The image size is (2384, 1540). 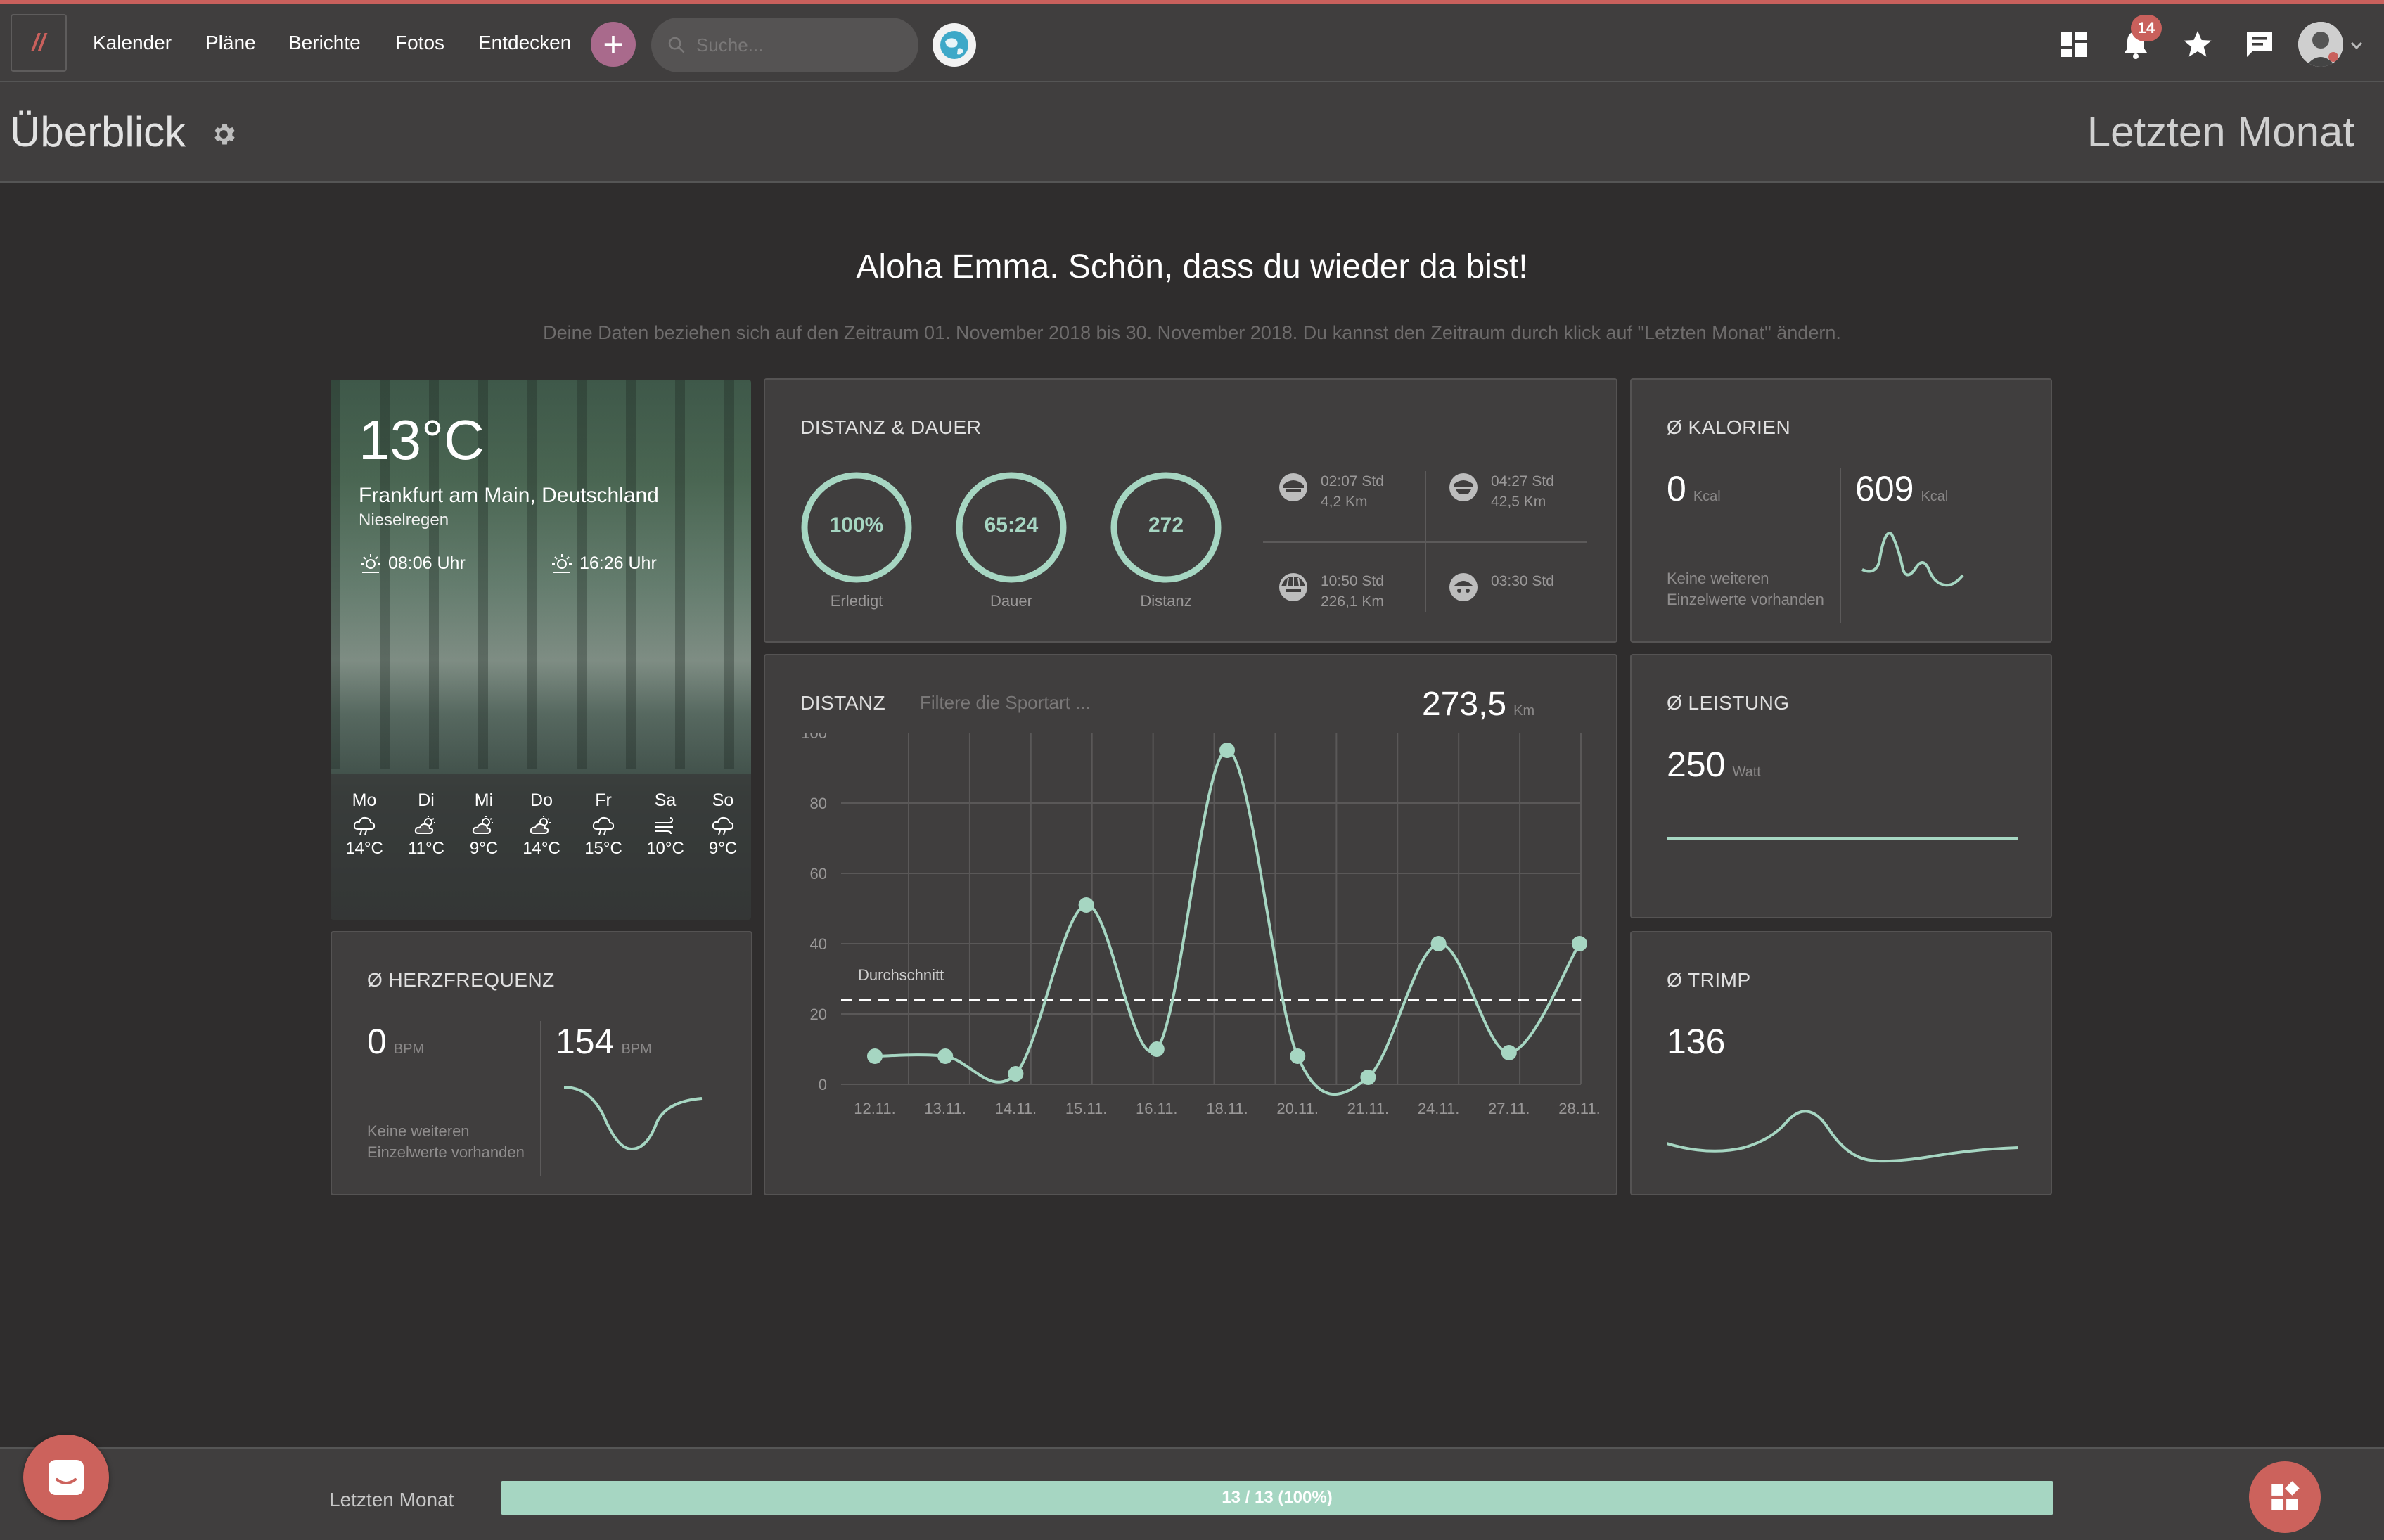 I want to click on y-tick-label: 60, so click(x=818, y=874).